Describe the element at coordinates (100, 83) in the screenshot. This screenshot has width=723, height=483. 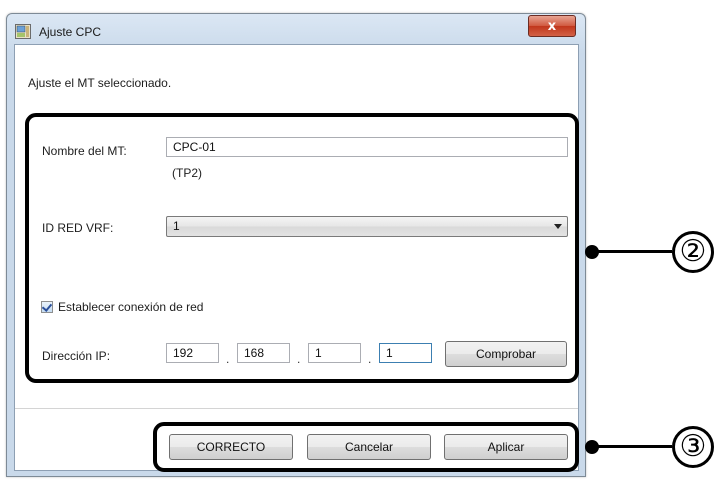
I see `instruction-text: Ajuste el MT seleccionado.` at that location.